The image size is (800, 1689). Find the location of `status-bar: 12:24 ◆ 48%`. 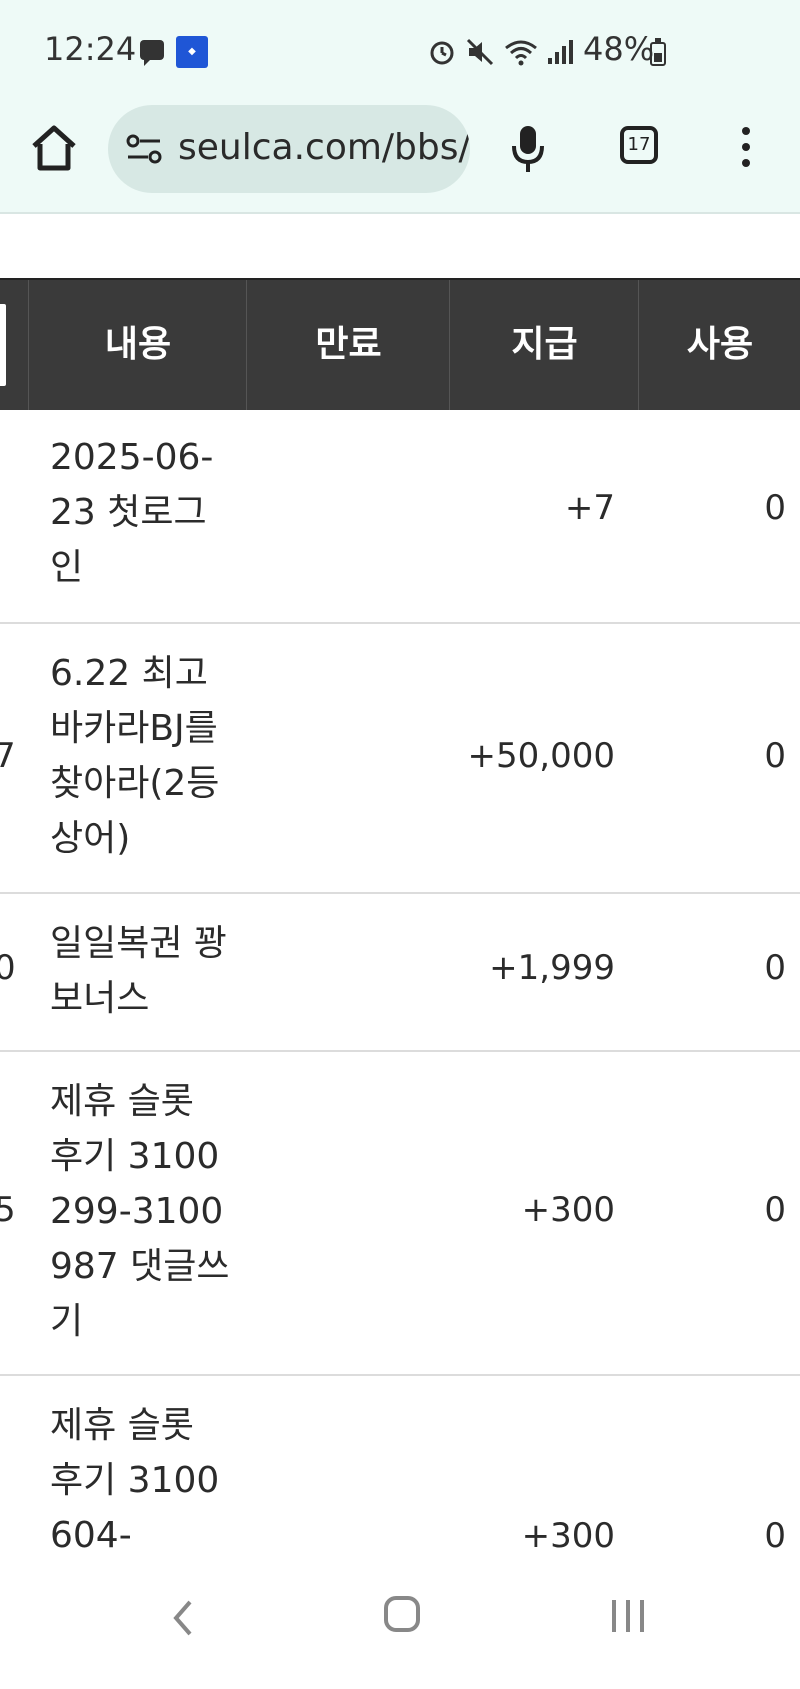

status-bar: 12:24 ◆ 48% is located at coordinates (400, 50).